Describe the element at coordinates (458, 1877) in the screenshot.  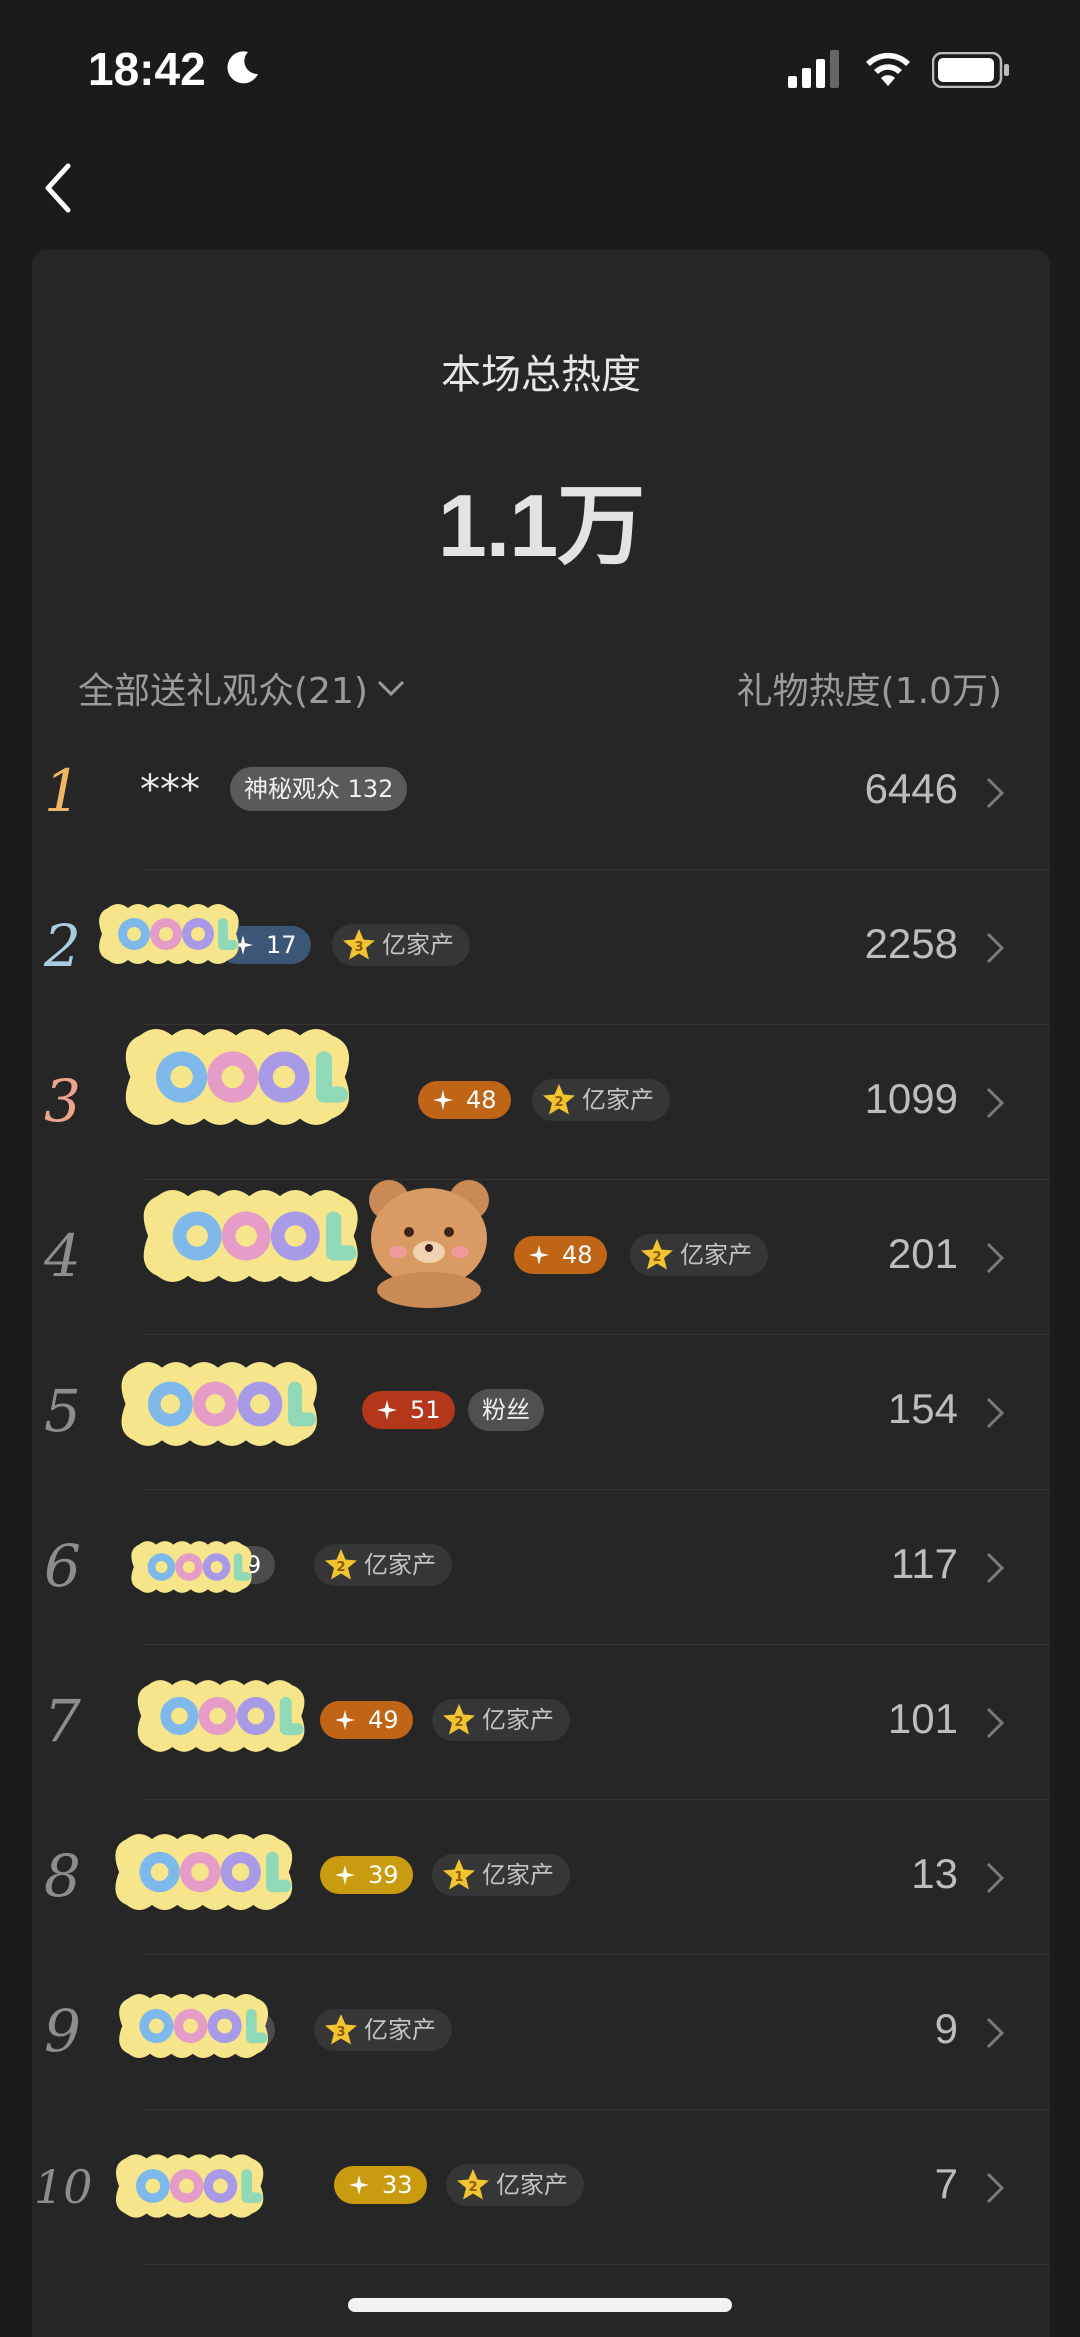
I see `svg-text: 1` at that location.